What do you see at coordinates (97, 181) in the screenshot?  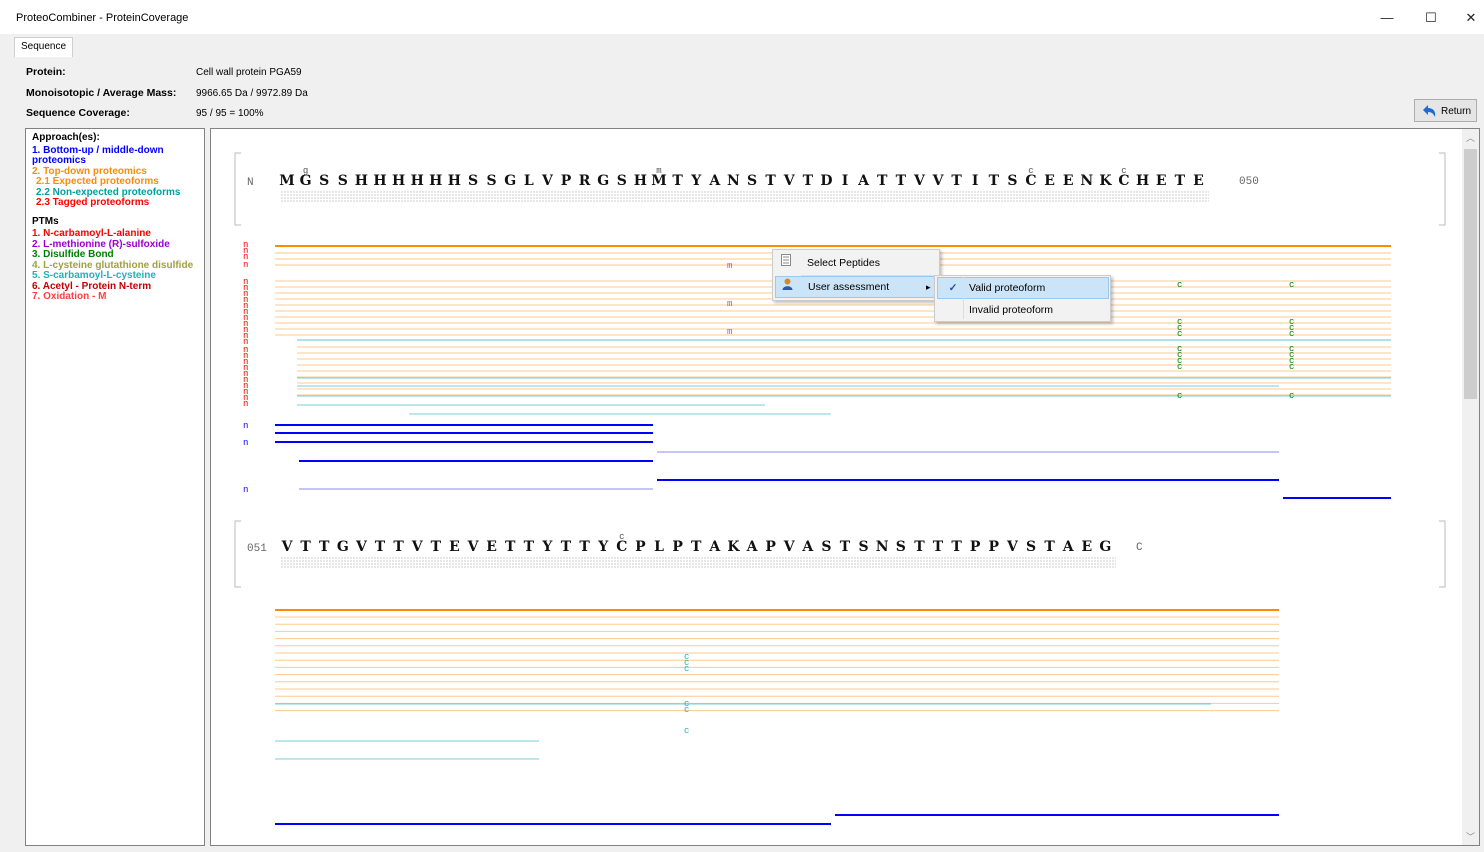 I see `approach-legend-item: 2.1 Expected proteoforms` at bounding box center [97, 181].